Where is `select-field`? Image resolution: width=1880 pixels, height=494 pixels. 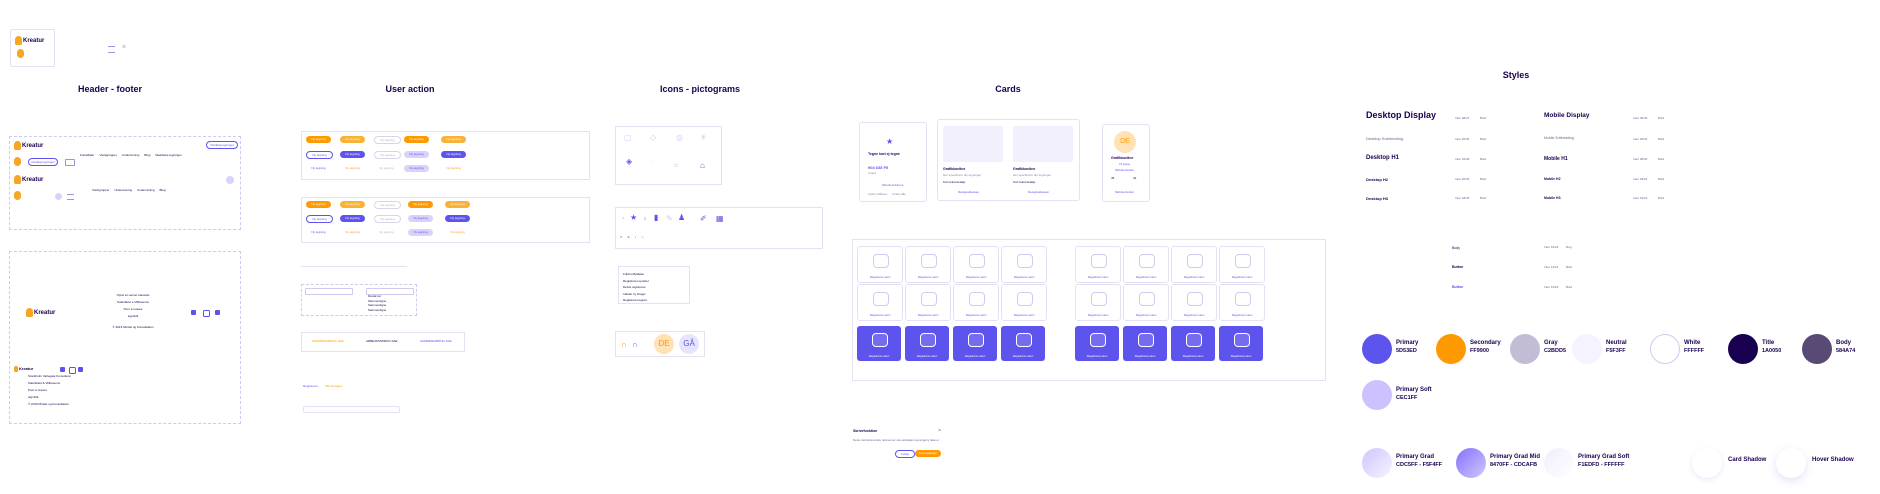 select-field is located at coordinates (329, 291).